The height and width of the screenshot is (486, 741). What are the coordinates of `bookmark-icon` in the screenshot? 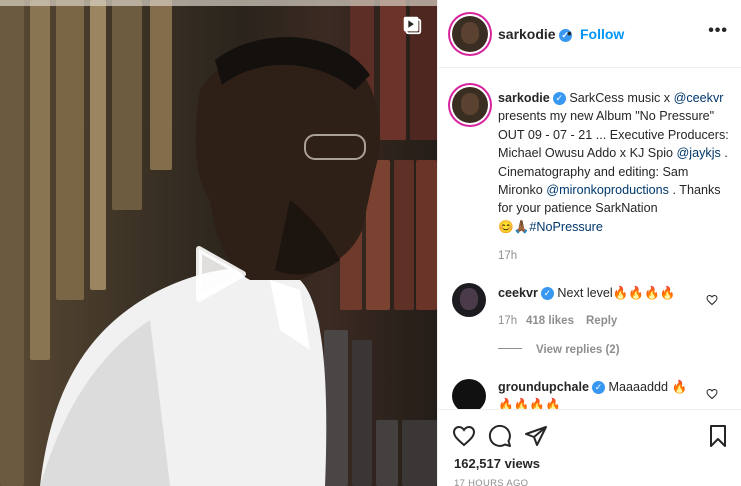 It's located at (718, 436).